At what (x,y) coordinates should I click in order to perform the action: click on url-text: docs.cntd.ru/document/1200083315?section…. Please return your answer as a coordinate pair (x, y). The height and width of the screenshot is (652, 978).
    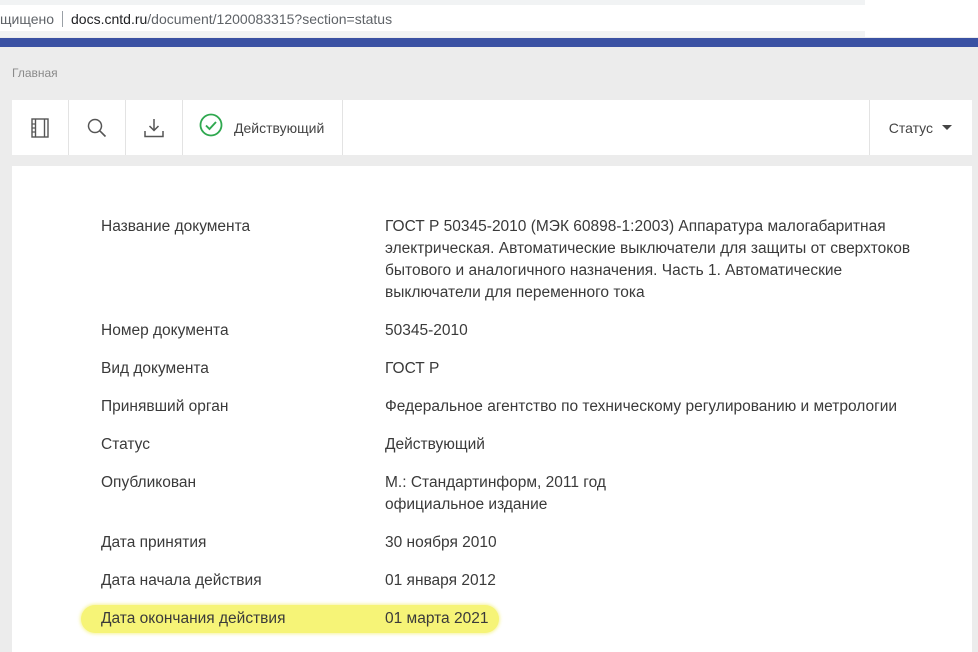
    Looking at the image, I should click on (231, 19).